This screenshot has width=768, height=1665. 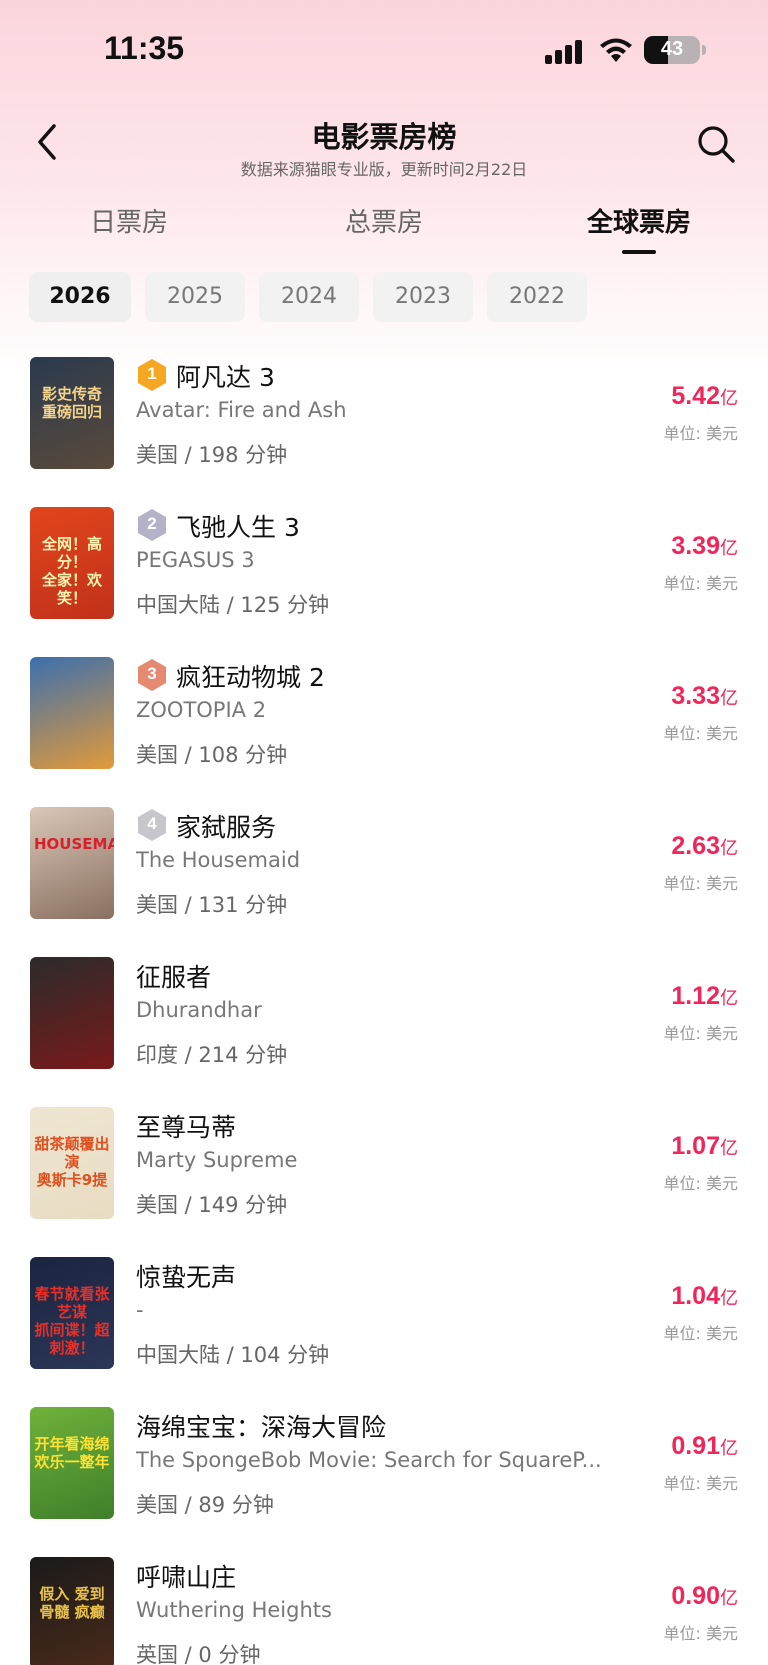 What do you see at coordinates (384, 169) in the screenshot?
I see `page-subtitle: 数据来源猫眼专业版，更新时间2月22日` at bounding box center [384, 169].